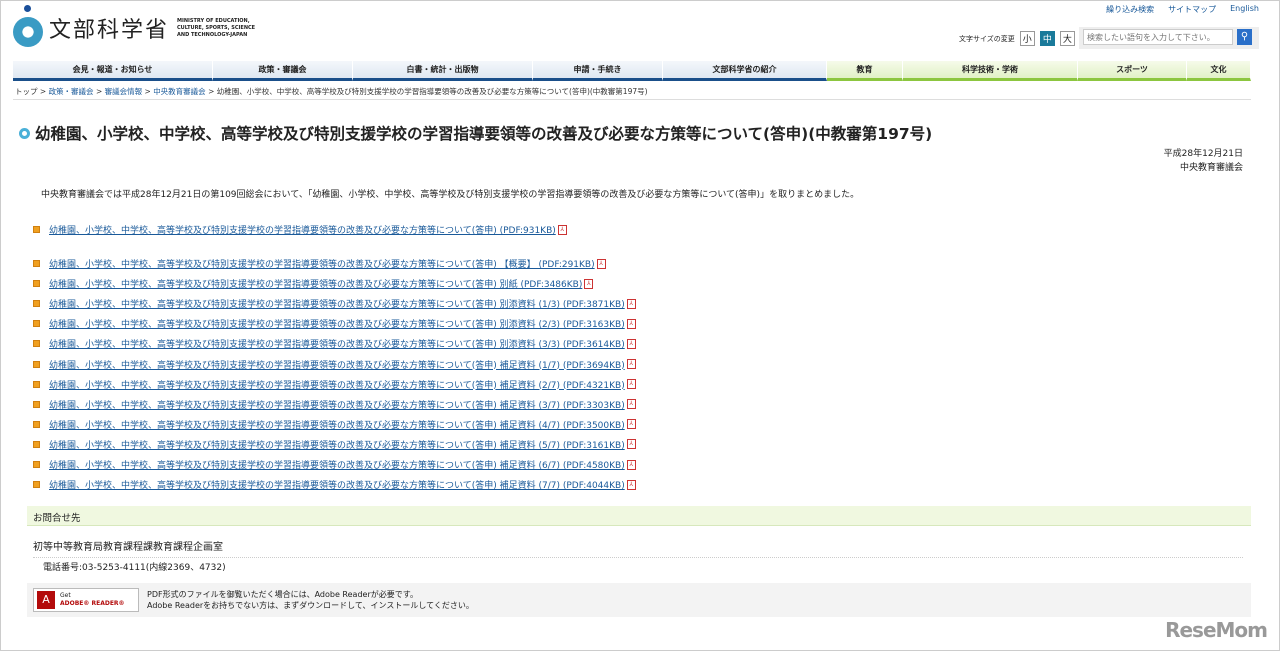  I want to click on contact-phone: 電話番号:03-5253-4111(内線2369、4732), so click(134, 568).